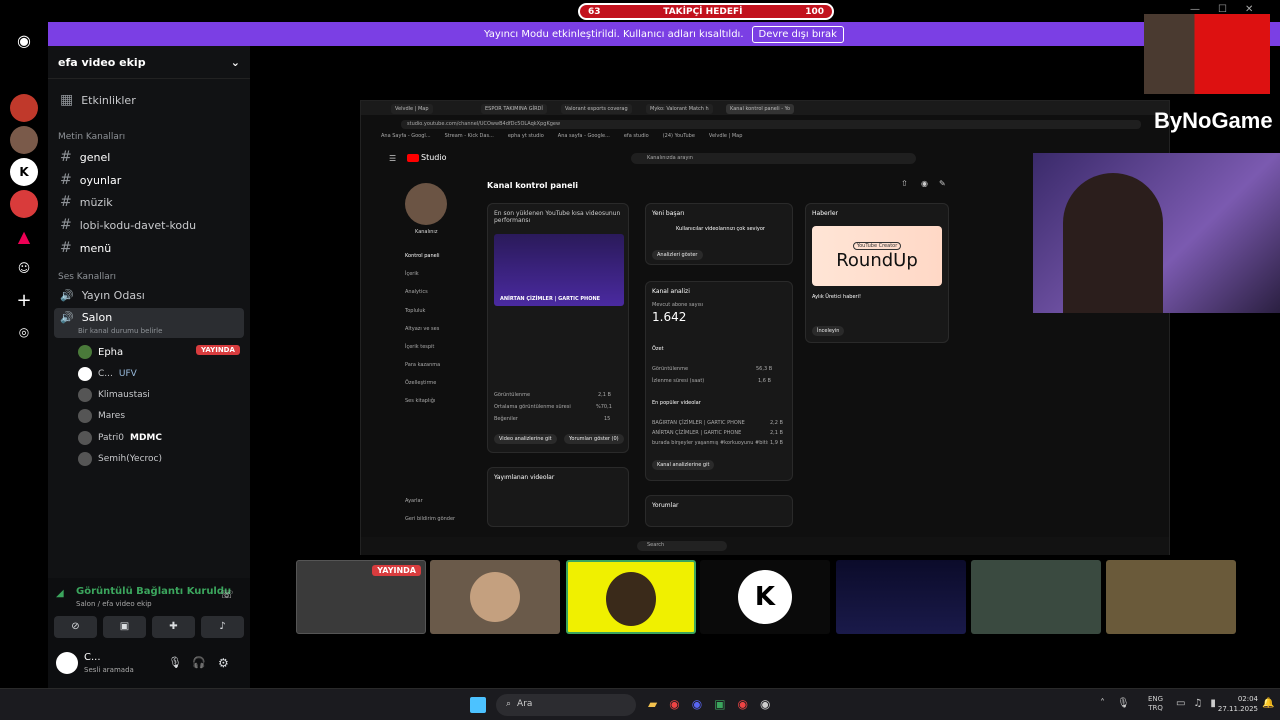 The image size is (1280, 720). What do you see at coordinates (98, 100) in the screenshot?
I see `events-item: ▦ Etkinlikler` at bounding box center [98, 100].